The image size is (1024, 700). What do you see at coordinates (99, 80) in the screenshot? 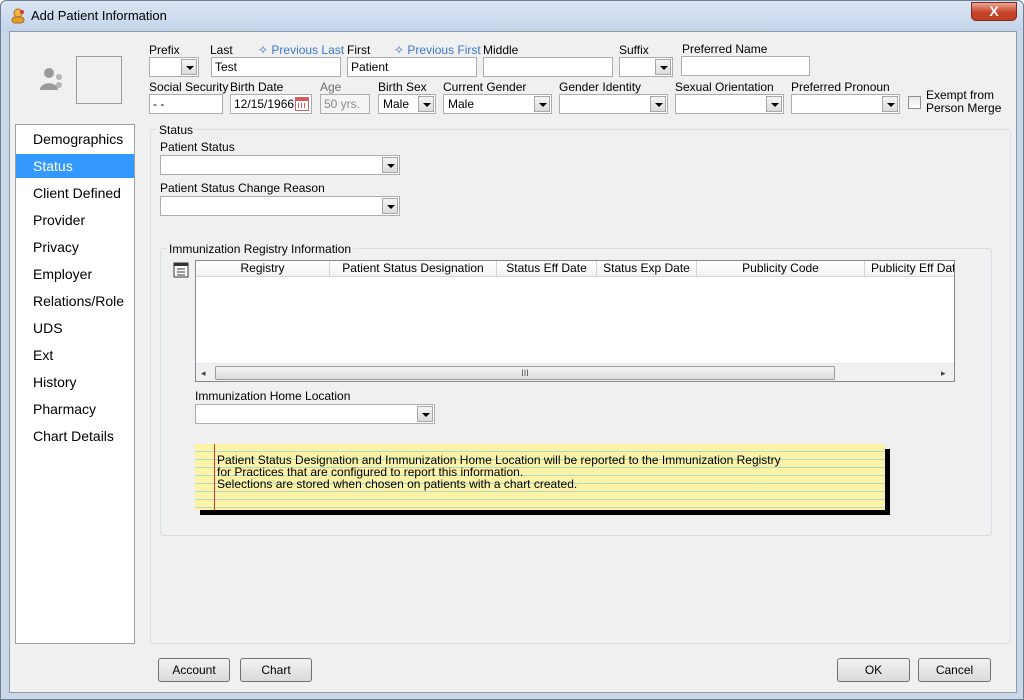
I see `patient-photo` at bounding box center [99, 80].